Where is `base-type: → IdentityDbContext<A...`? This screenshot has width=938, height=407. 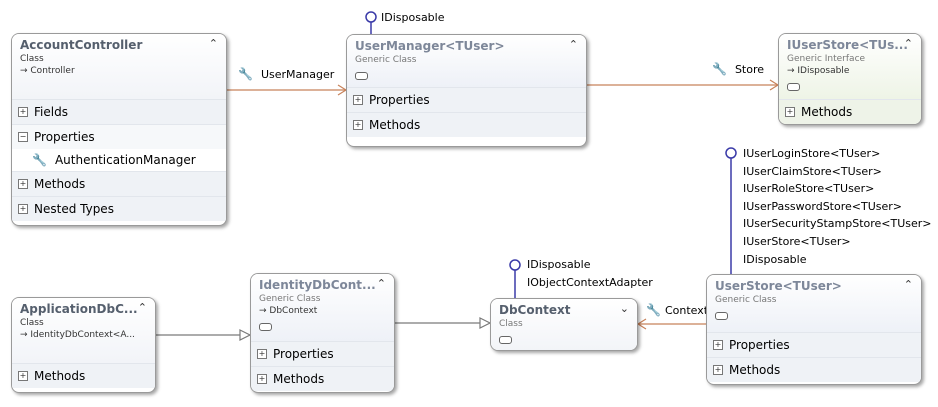
base-type: → IdentityDbContext<A... is located at coordinates (77, 335).